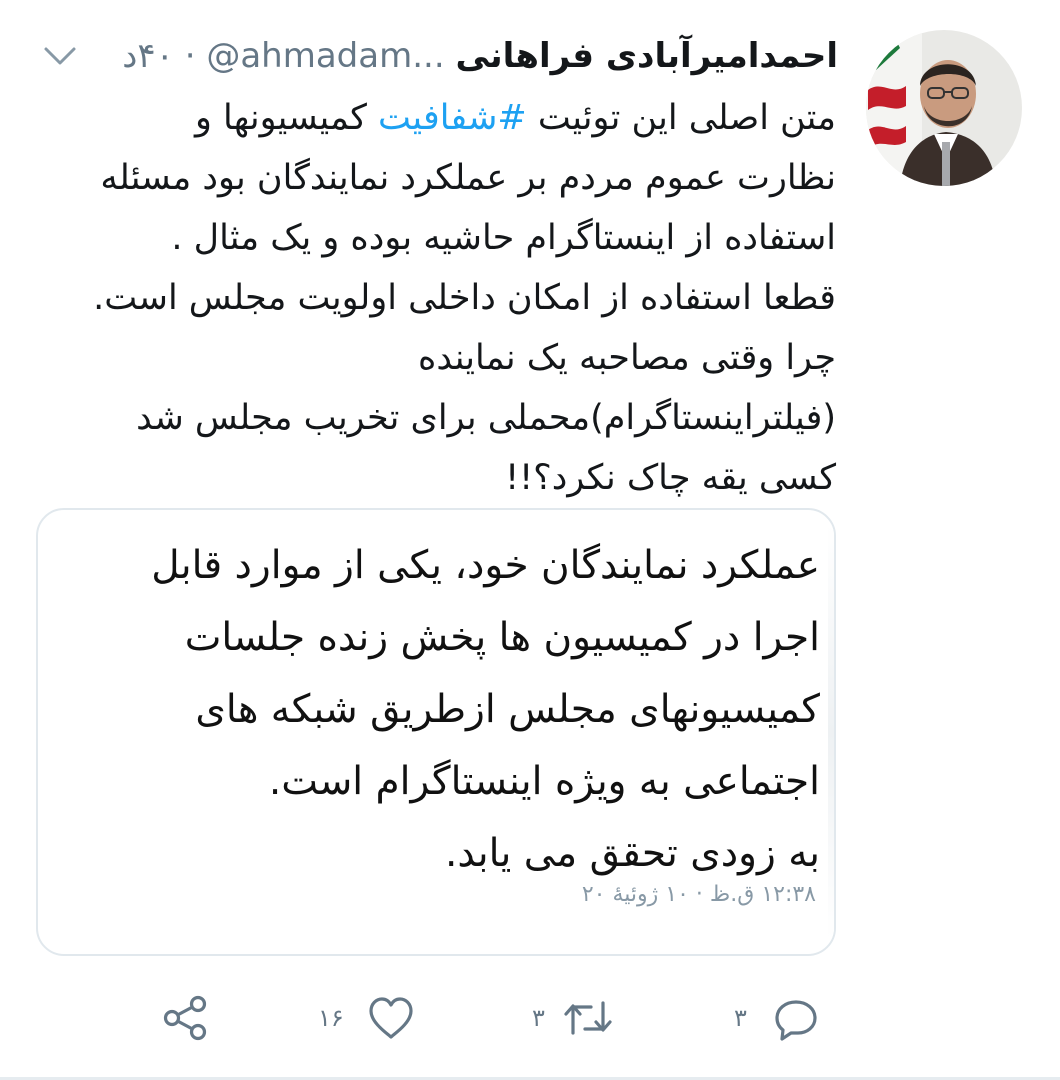  What do you see at coordinates (698, 894) in the screenshot?
I see `quoted-date: ۱۲:۳۸ ق.ظ · ۱۰ ژوئیهٔ ۲۰` at bounding box center [698, 894].